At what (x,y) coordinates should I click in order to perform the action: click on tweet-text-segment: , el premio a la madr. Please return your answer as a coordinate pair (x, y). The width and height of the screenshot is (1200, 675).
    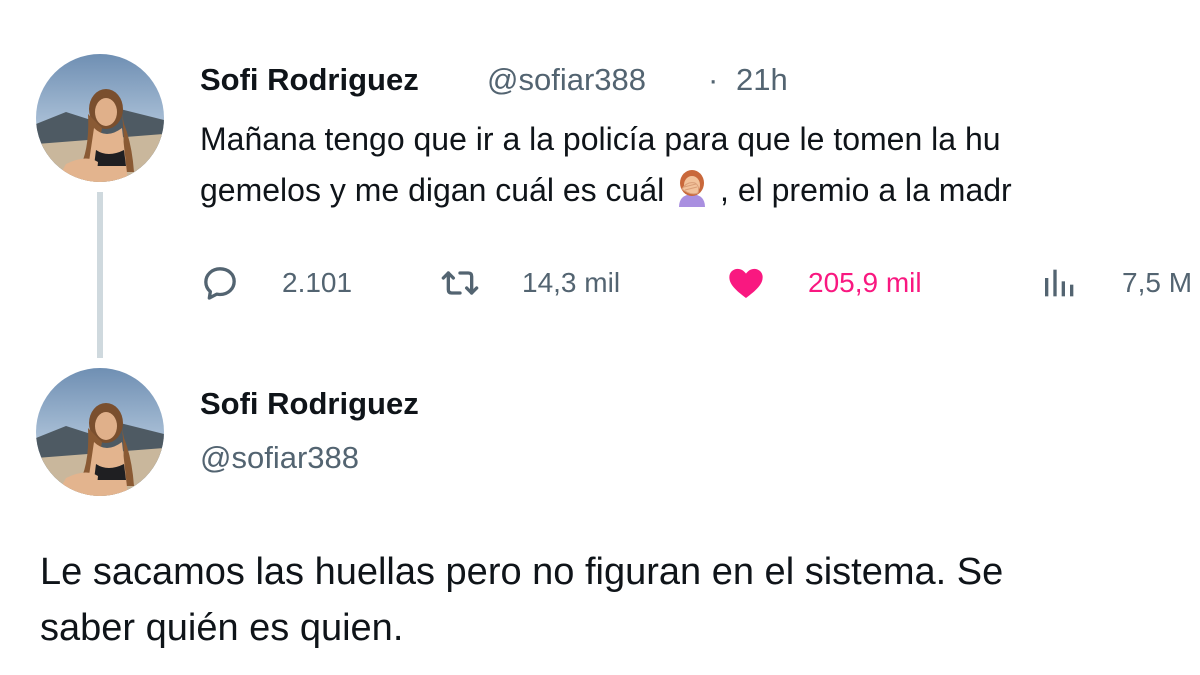
    Looking at the image, I should click on (861, 190).